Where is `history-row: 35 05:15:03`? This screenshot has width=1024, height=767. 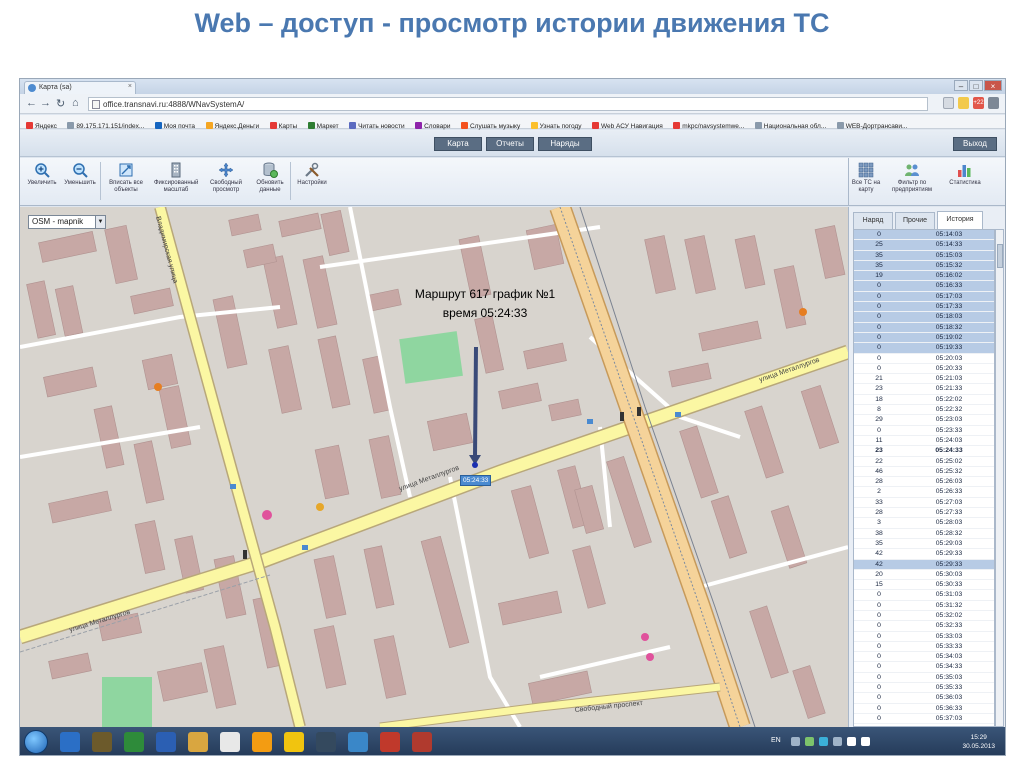 history-row: 35 05:15:03 is located at coordinates (924, 255).